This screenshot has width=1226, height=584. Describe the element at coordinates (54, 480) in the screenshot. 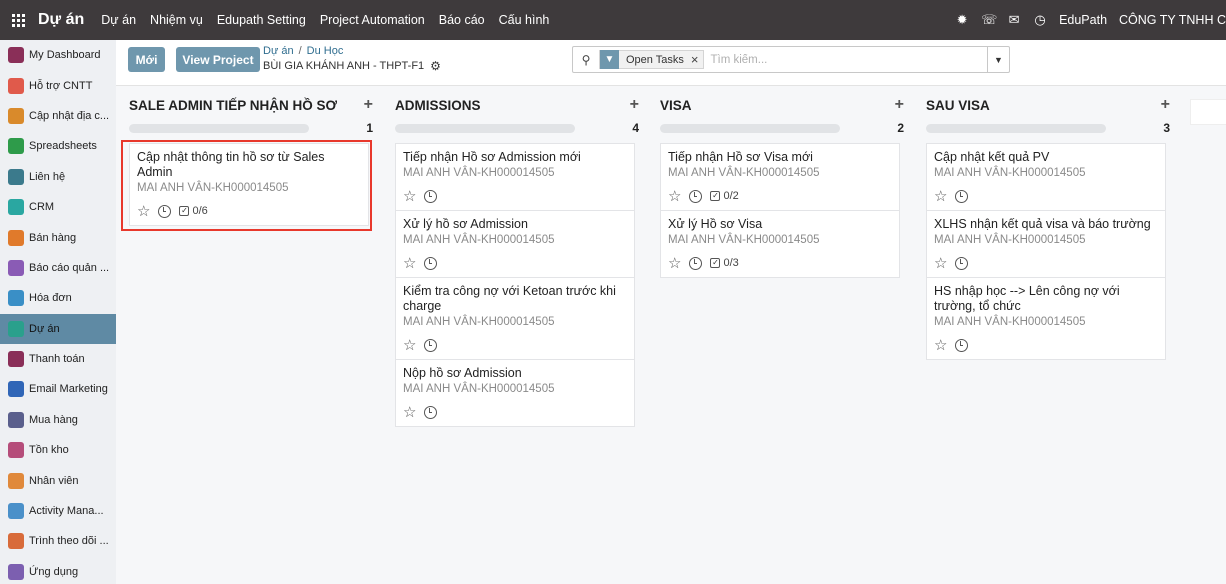

I see `sidebar-item-label: Nhân viên` at that location.